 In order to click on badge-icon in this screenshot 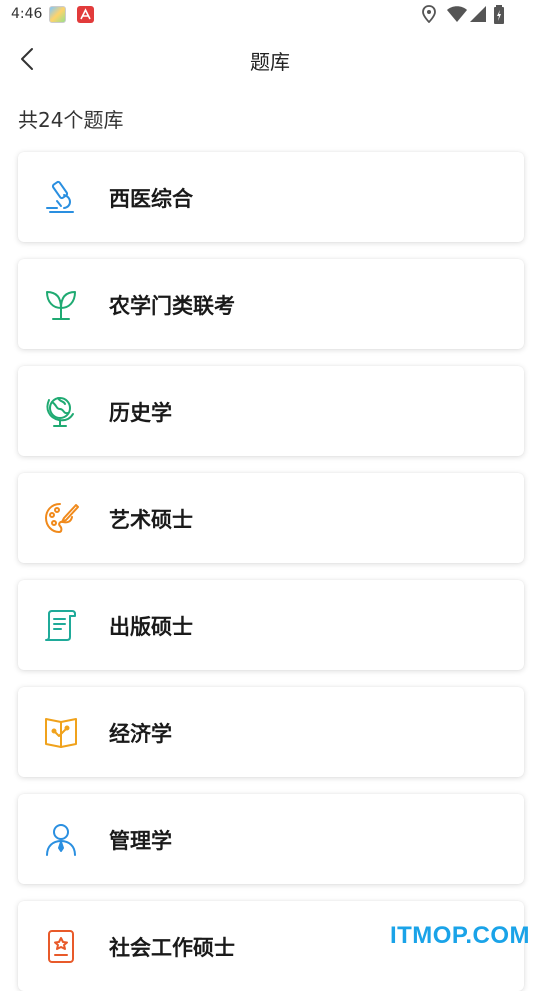, I will do `click(61, 946)`.